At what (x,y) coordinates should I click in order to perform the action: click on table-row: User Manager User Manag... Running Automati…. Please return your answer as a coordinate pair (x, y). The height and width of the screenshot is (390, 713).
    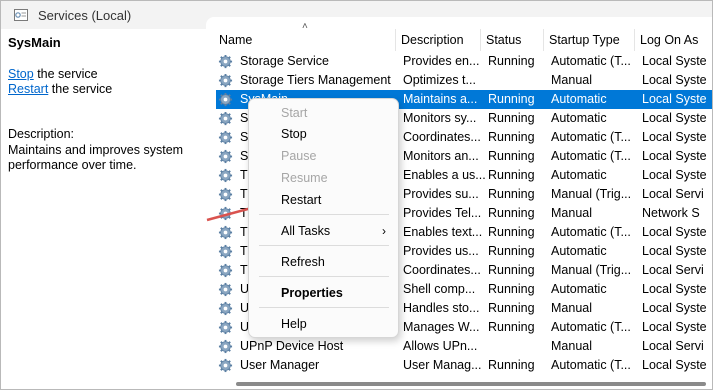
    Looking at the image, I should click on (464, 365).